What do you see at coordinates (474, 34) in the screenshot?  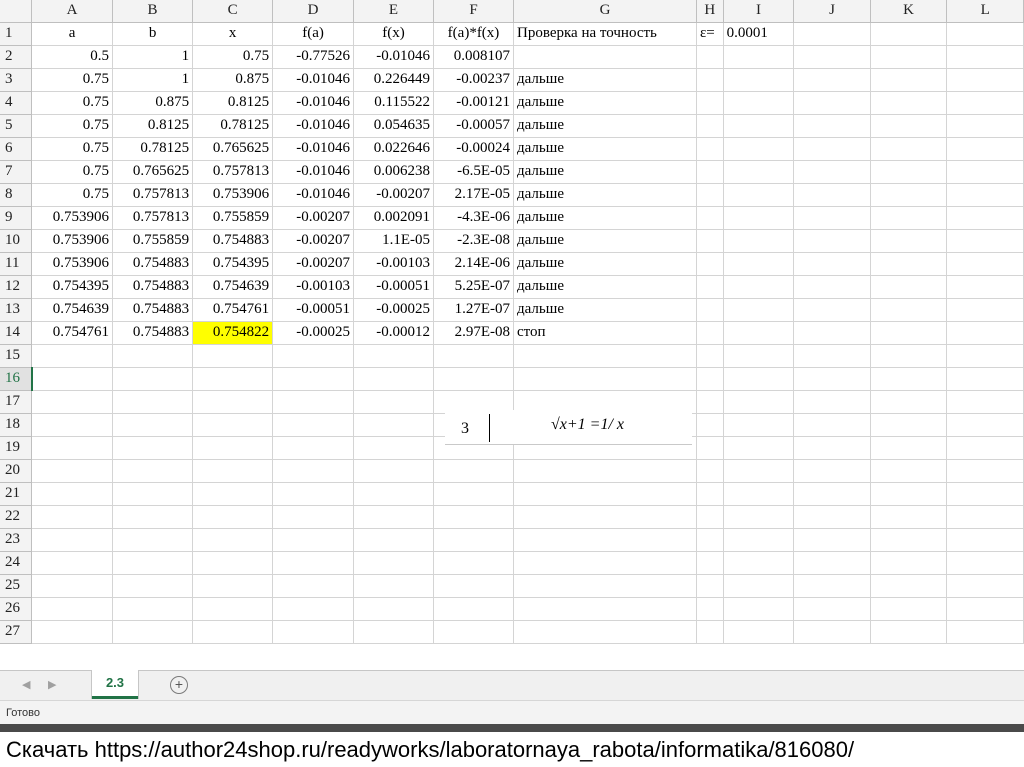 I see `cell-F1: f(a)*f(x)` at bounding box center [474, 34].